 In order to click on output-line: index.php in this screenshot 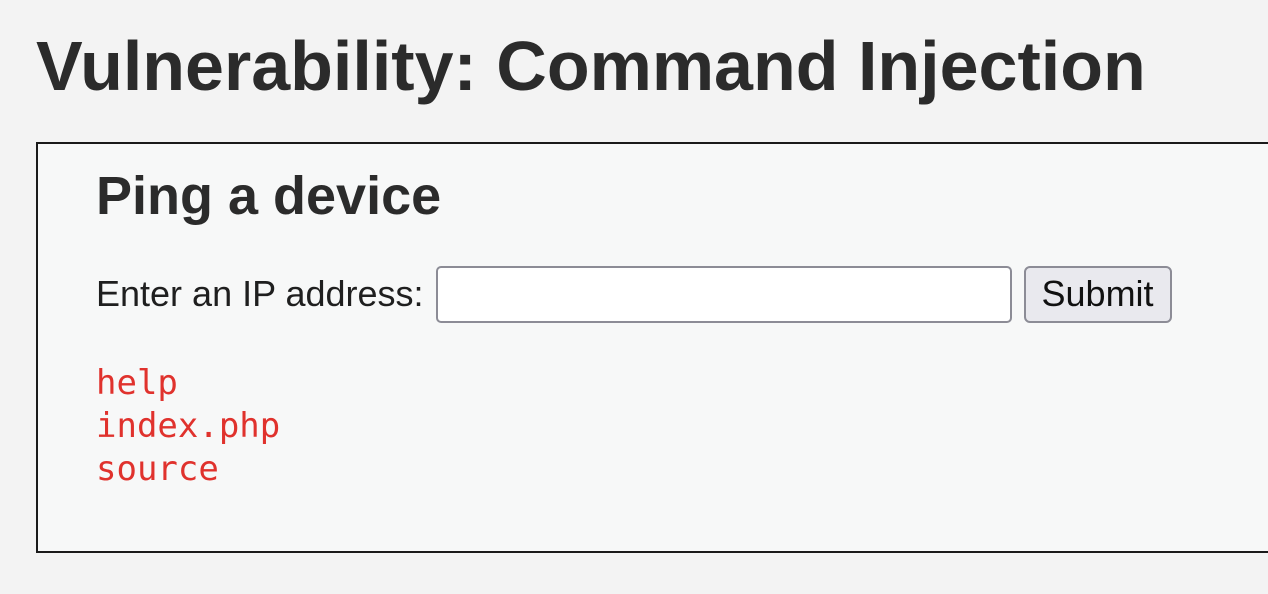, I will do `click(188, 426)`.